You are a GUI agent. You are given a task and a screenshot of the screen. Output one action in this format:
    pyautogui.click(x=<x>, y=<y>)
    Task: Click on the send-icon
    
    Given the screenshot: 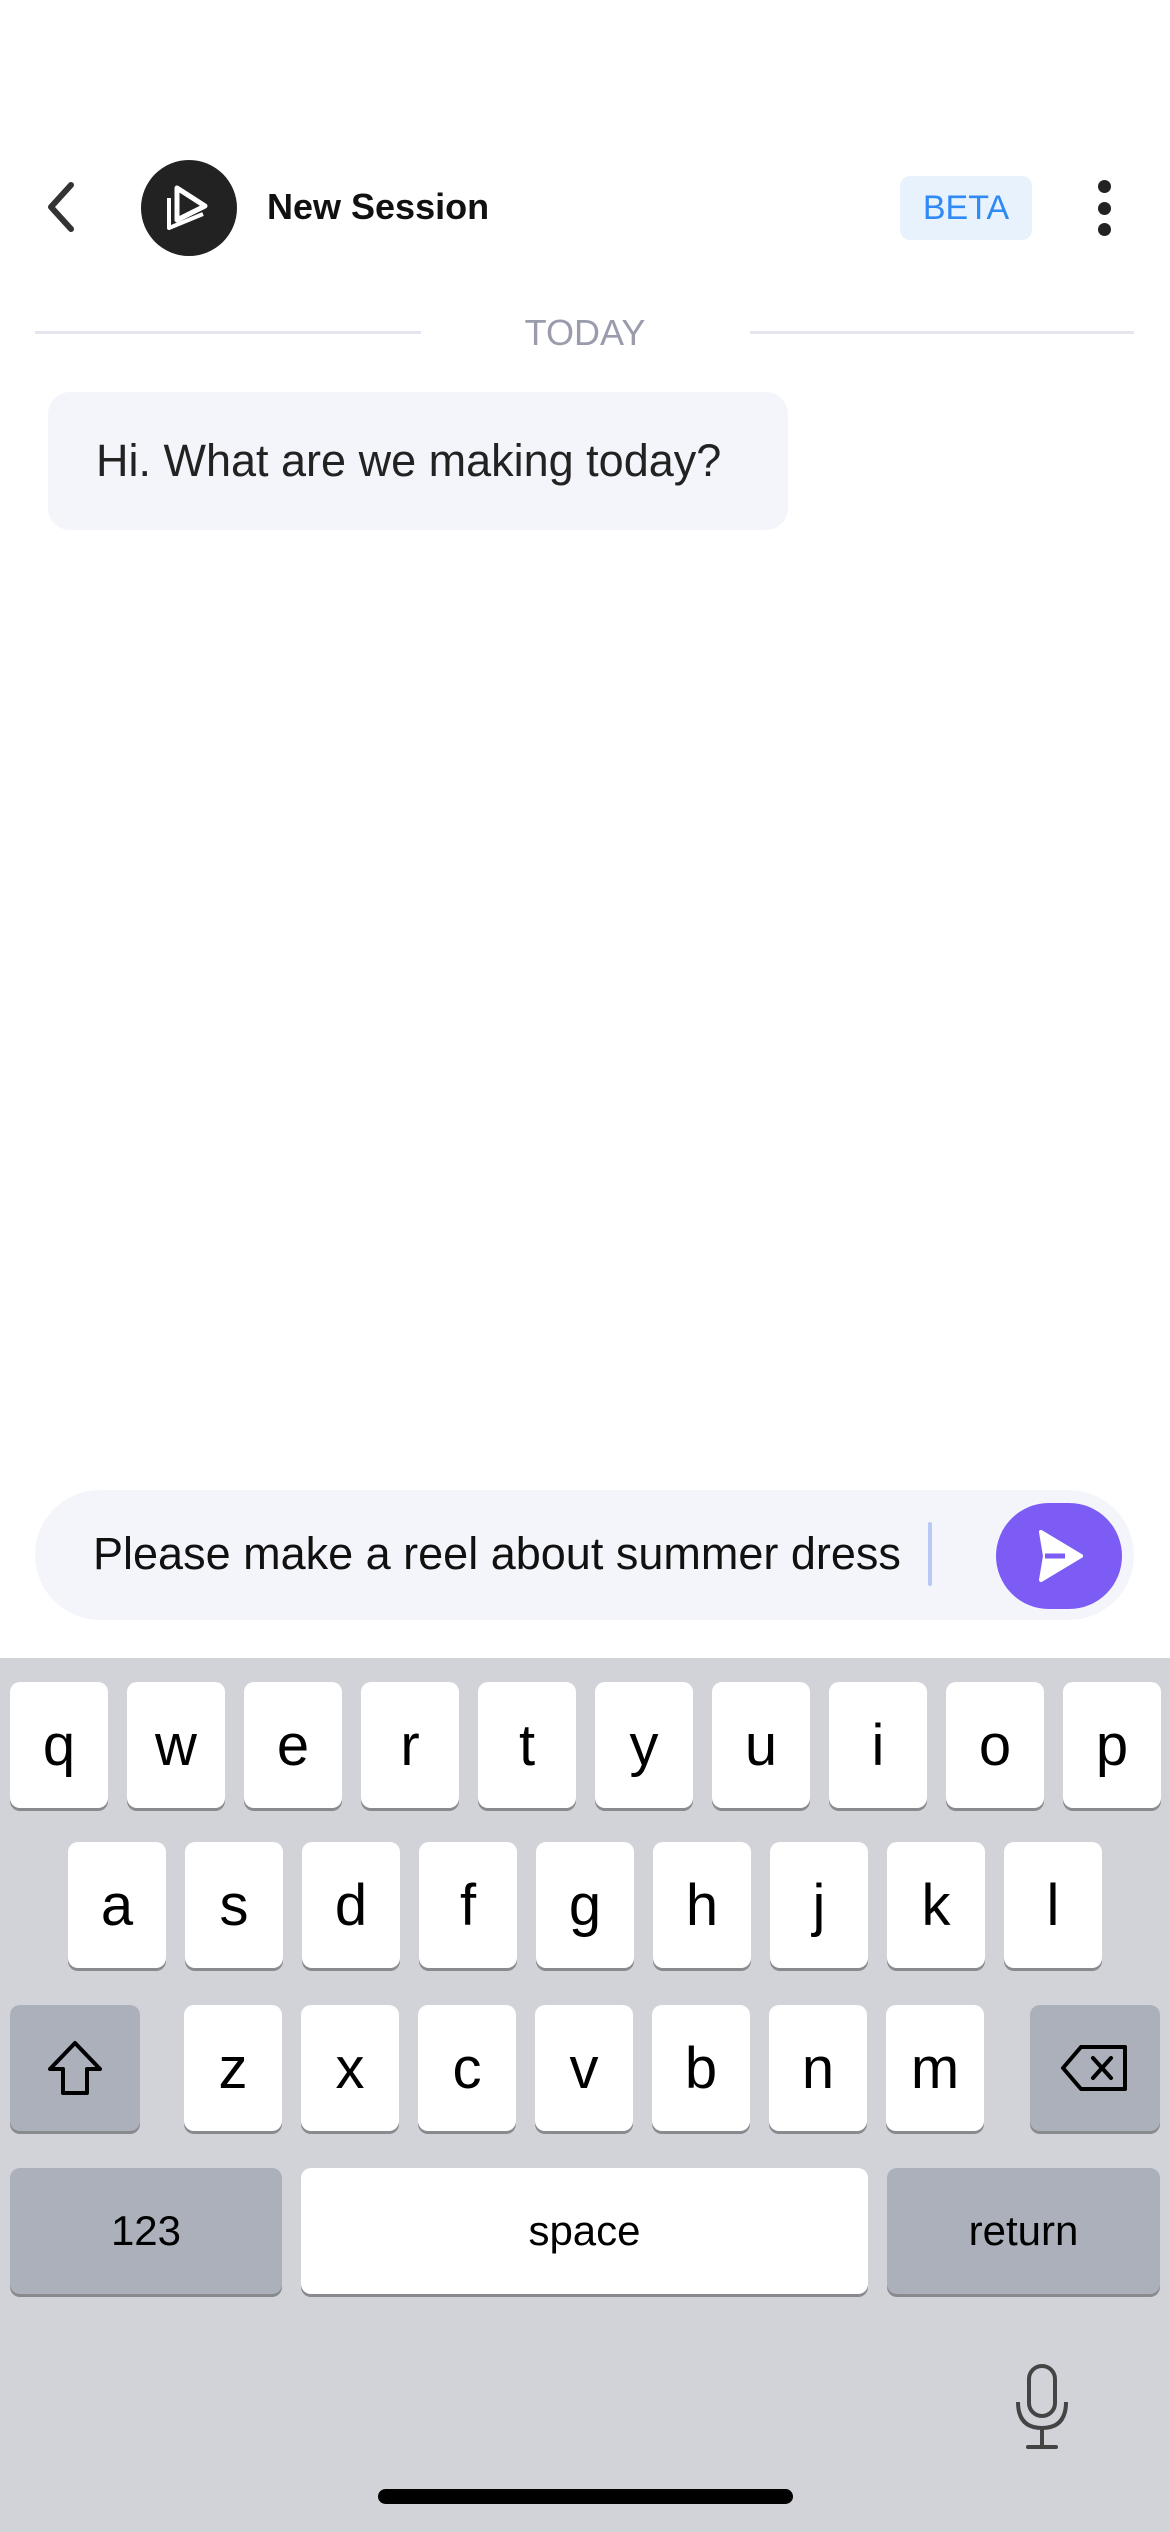 What is the action you would take?
    pyautogui.click(x=1061, y=1556)
    